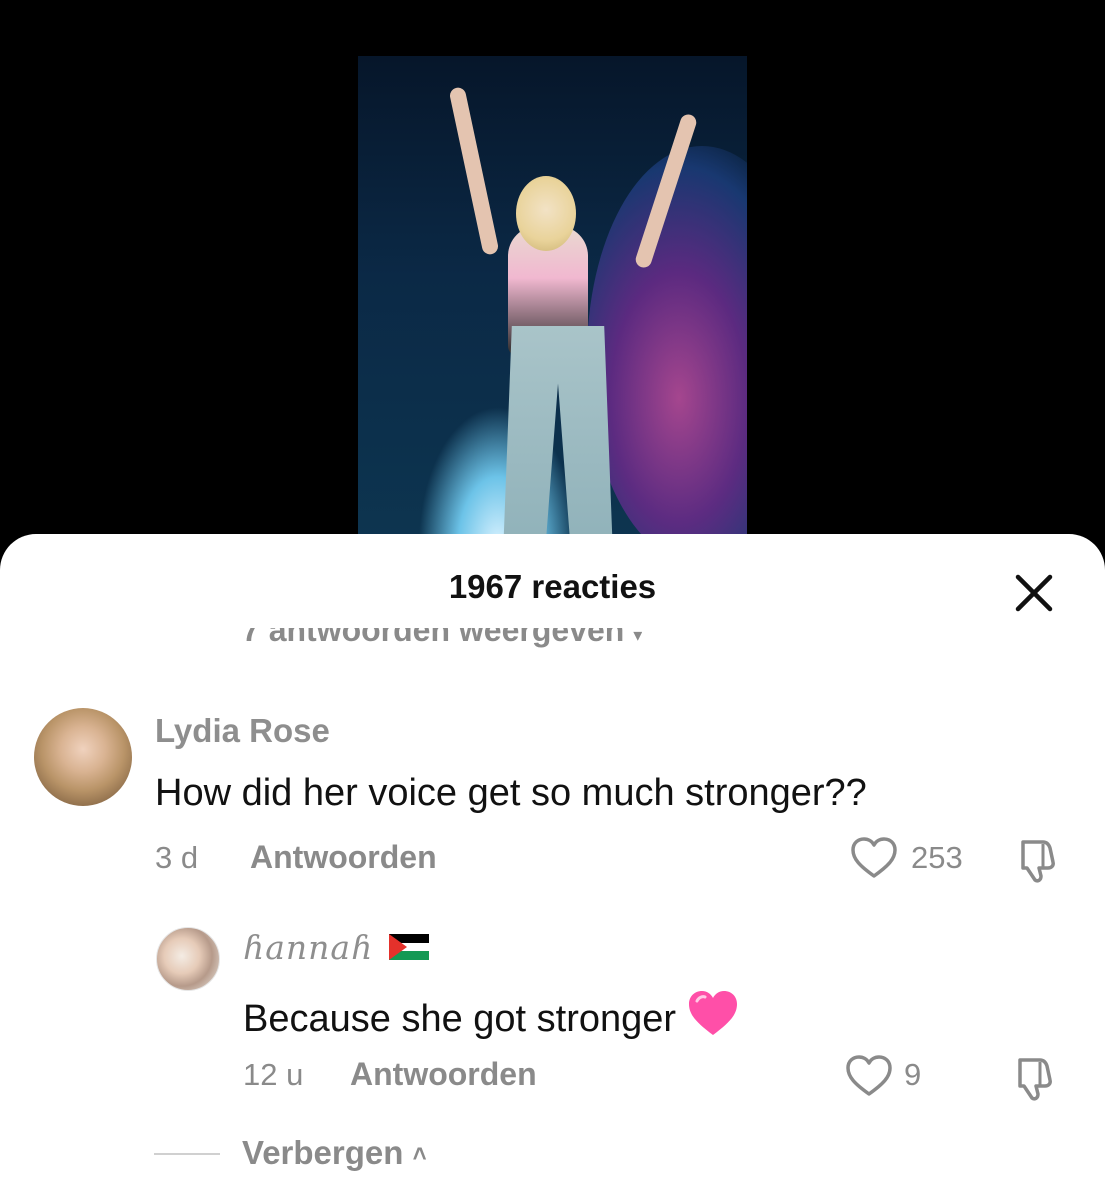  Describe the element at coordinates (273, 1074) in the screenshot. I see `reply-time: 12 u` at that location.